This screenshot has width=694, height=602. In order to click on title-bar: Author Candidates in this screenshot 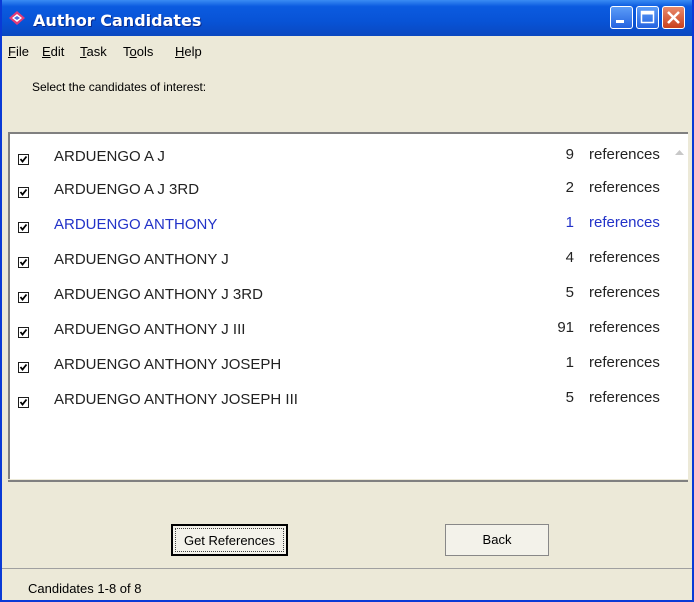, I will do `click(347, 18)`.